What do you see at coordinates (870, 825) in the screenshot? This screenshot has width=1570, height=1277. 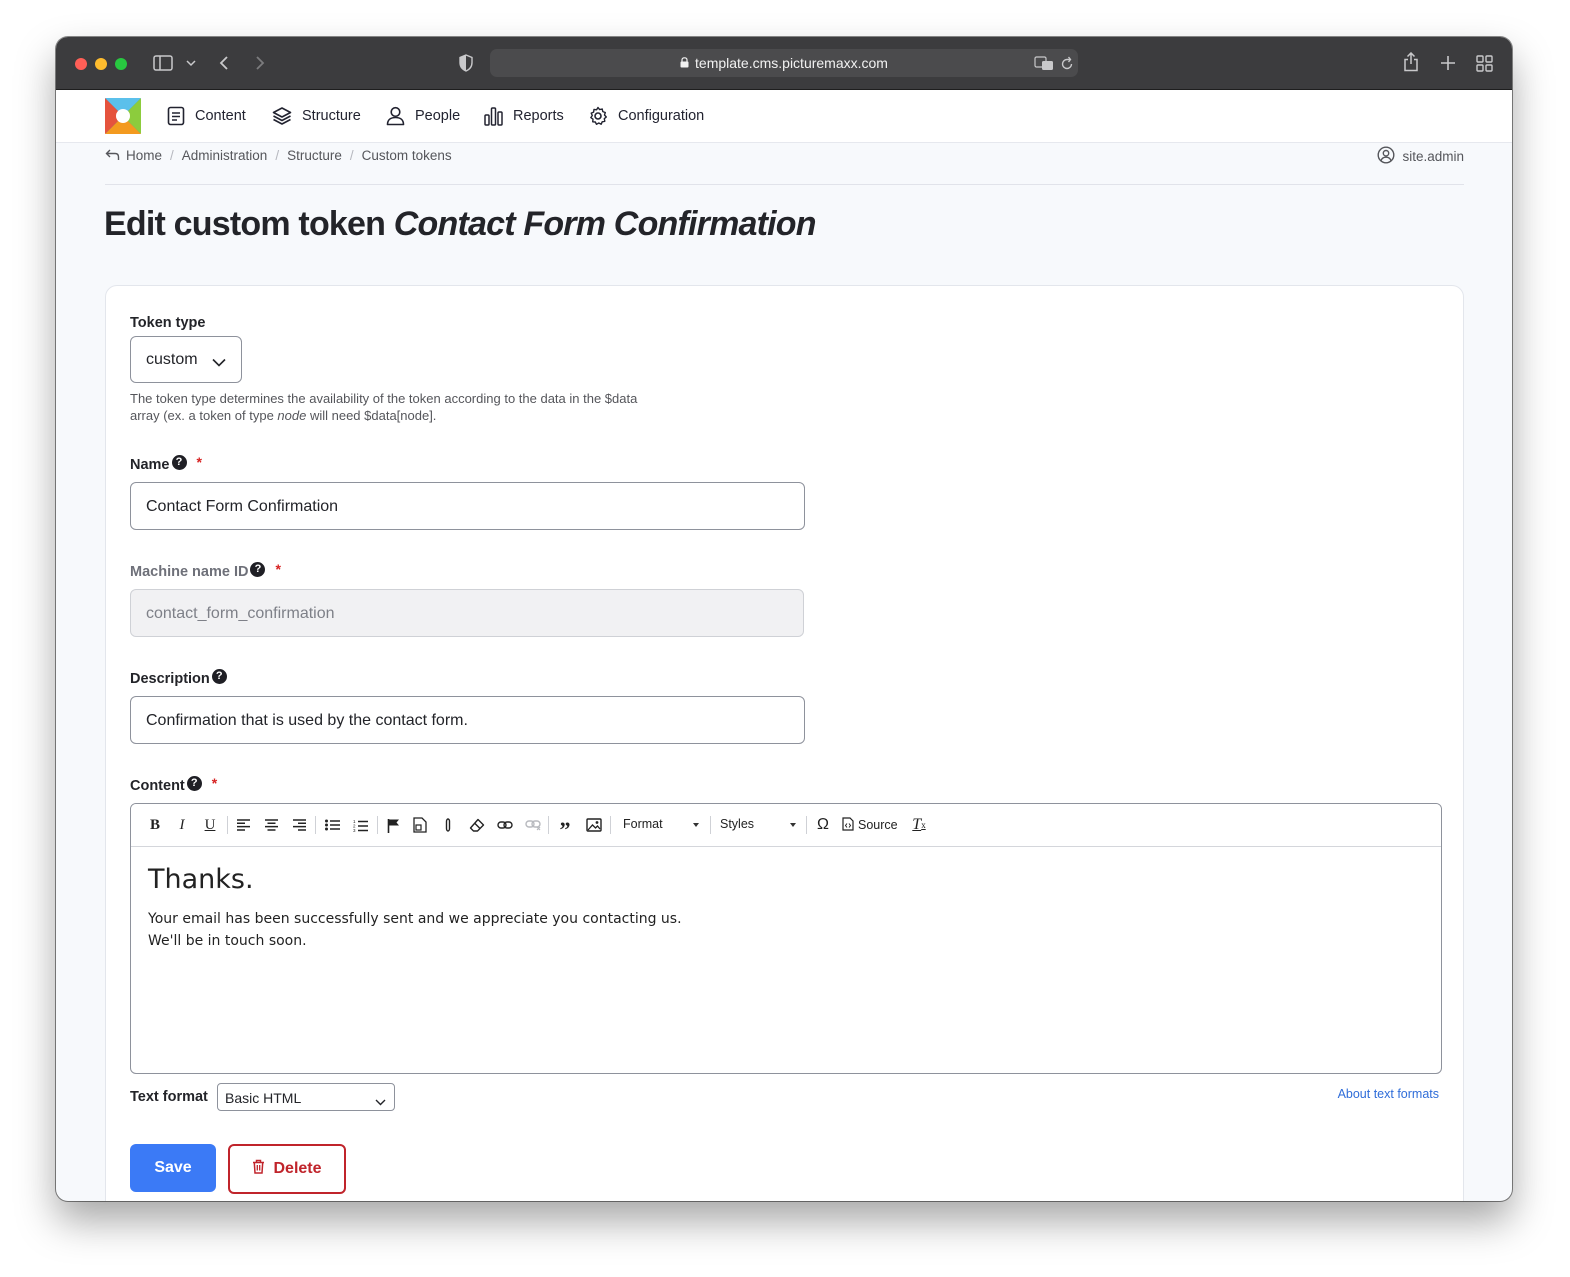 I see `source-button: Source` at bounding box center [870, 825].